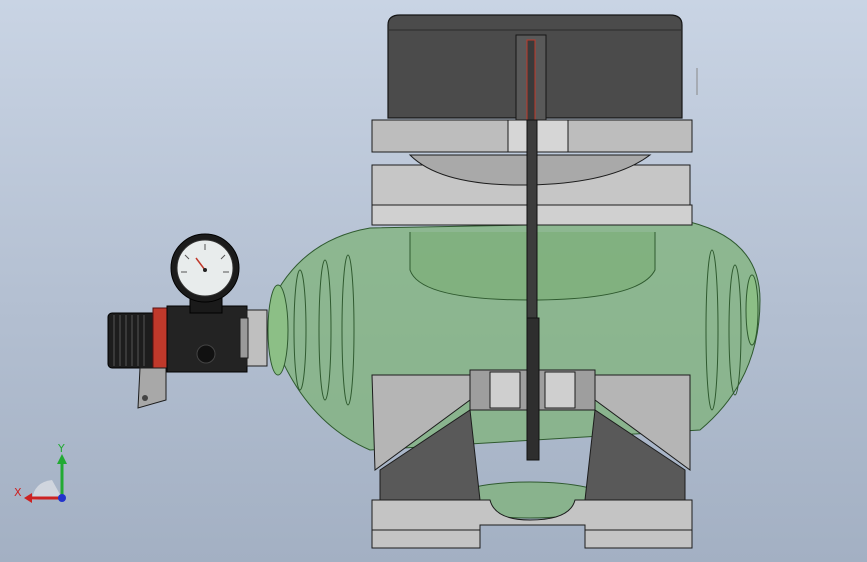  What do you see at coordinates (62, 459) in the screenshot?
I see `y-axis-arrow-icon` at bounding box center [62, 459].